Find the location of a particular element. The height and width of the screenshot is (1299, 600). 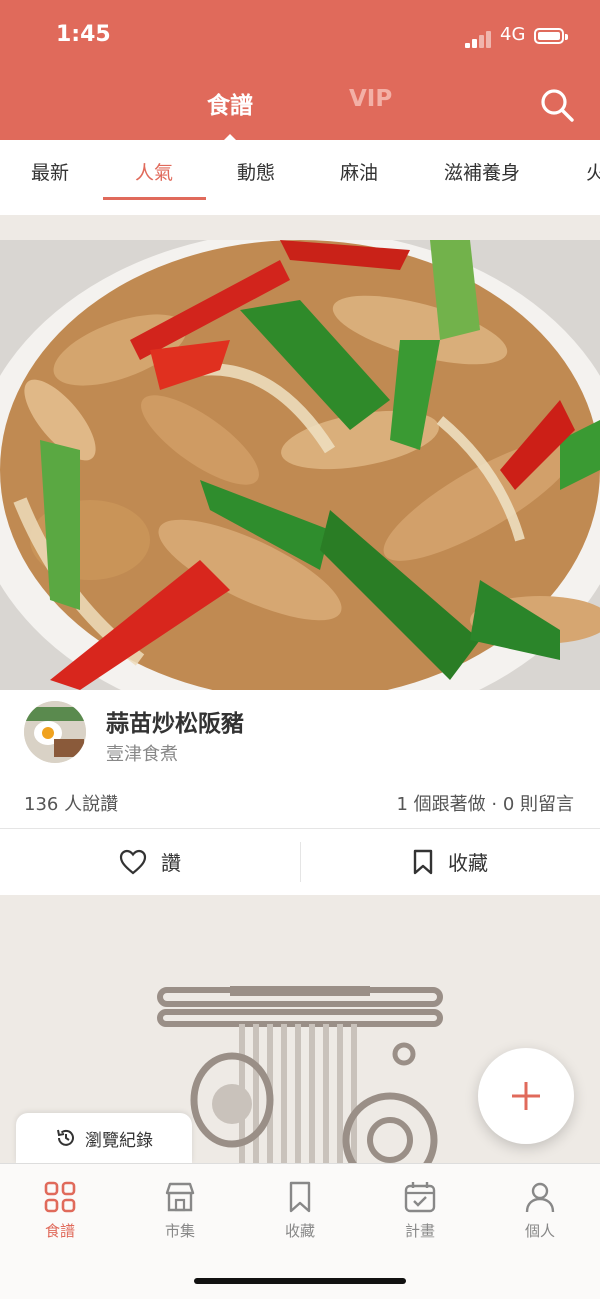

nav-favorites-label: 收藏 is located at coordinates (299, 1231).